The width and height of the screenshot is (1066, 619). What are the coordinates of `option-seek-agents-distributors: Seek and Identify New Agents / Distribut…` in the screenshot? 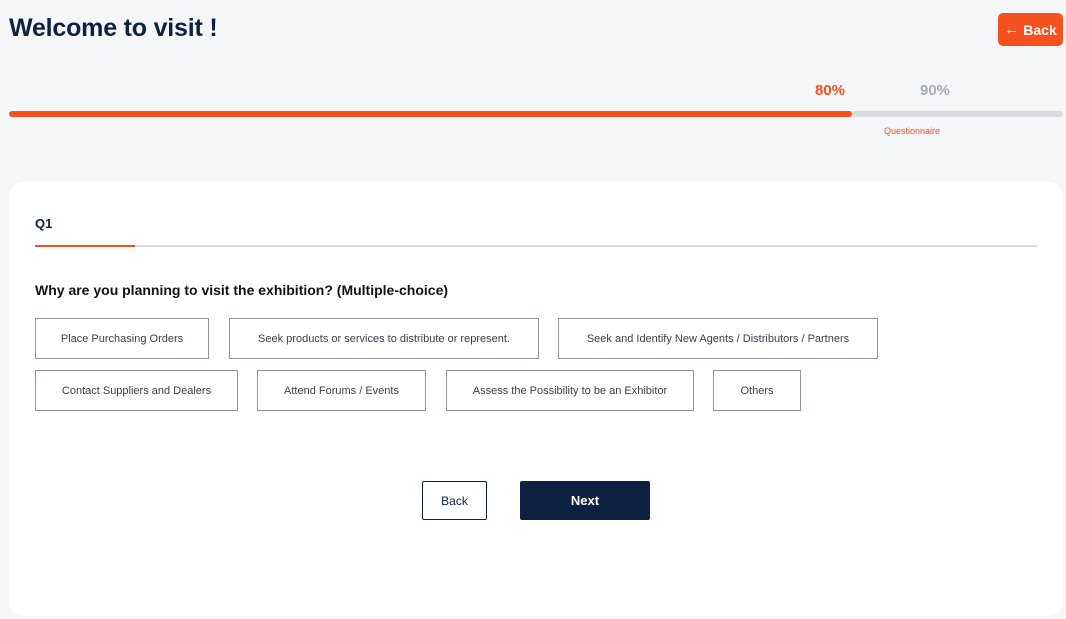 It's located at (718, 338).